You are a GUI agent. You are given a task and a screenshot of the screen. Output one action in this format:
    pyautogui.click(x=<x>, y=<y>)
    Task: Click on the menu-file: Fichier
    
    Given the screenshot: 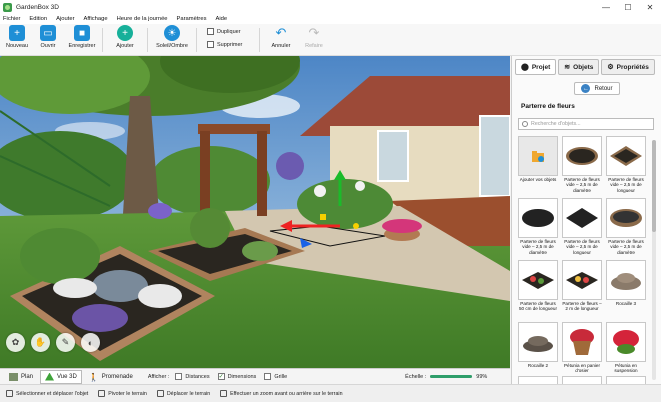 What is the action you would take?
    pyautogui.click(x=11, y=19)
    